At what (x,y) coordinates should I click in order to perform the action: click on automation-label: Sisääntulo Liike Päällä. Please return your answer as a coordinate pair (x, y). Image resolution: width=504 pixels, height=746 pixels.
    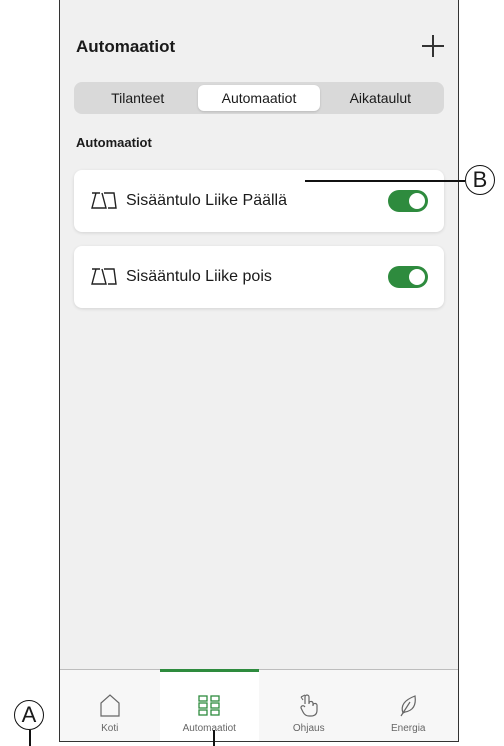
    Looking at the image, I should click on (206, 200).